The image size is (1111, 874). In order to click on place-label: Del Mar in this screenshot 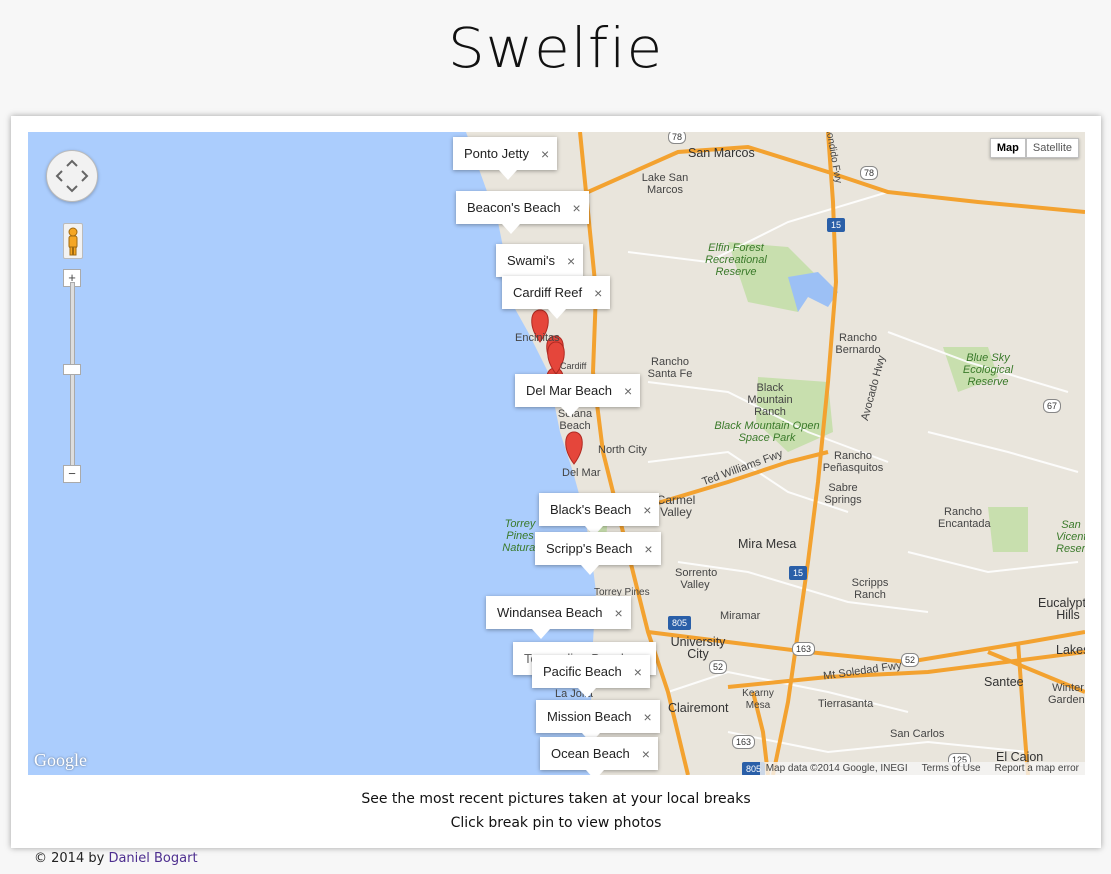, I will do `click(581, 473)`.